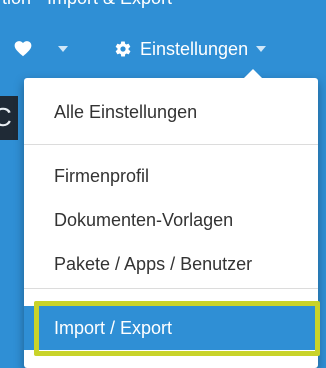 The width and height of the screenshot is (326, 368). Describe the element at coordinates (123, 49) in the screenshot. I see `gear-icon` at that location.